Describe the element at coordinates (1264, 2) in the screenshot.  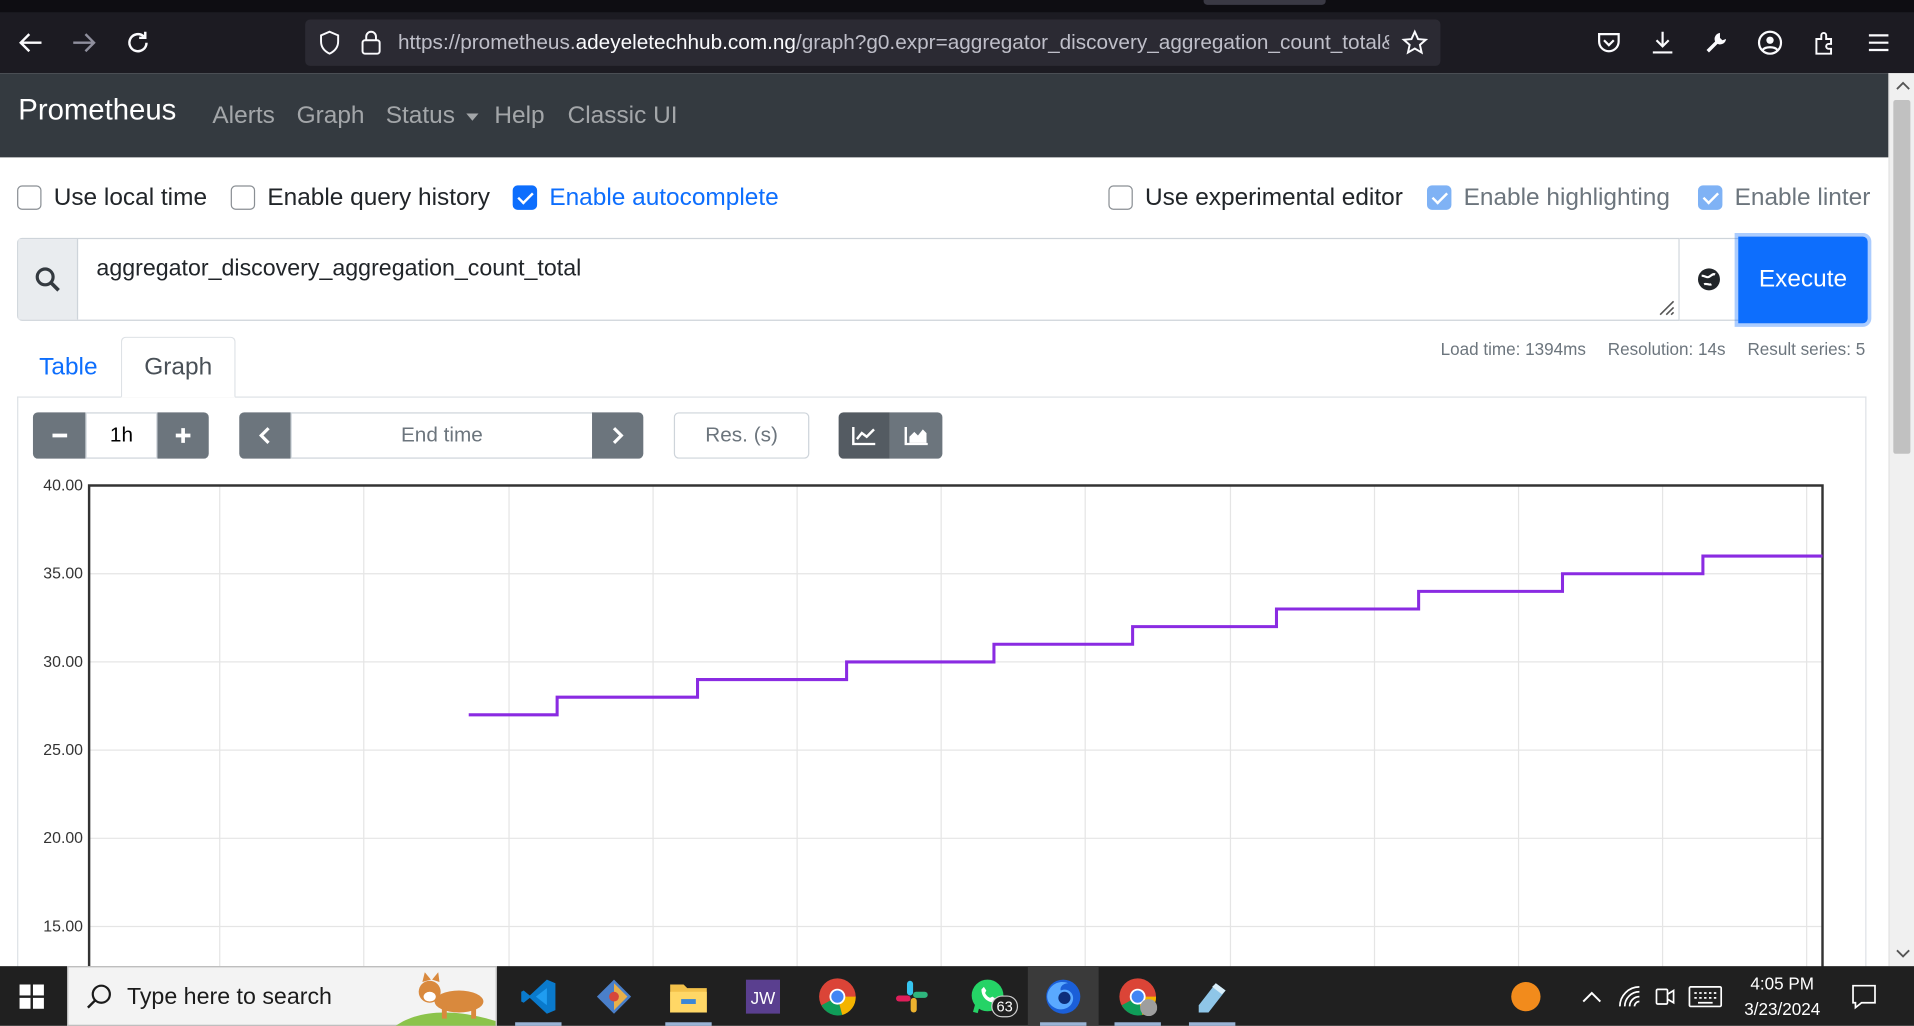
I see `active-tab-indicator` at that location.